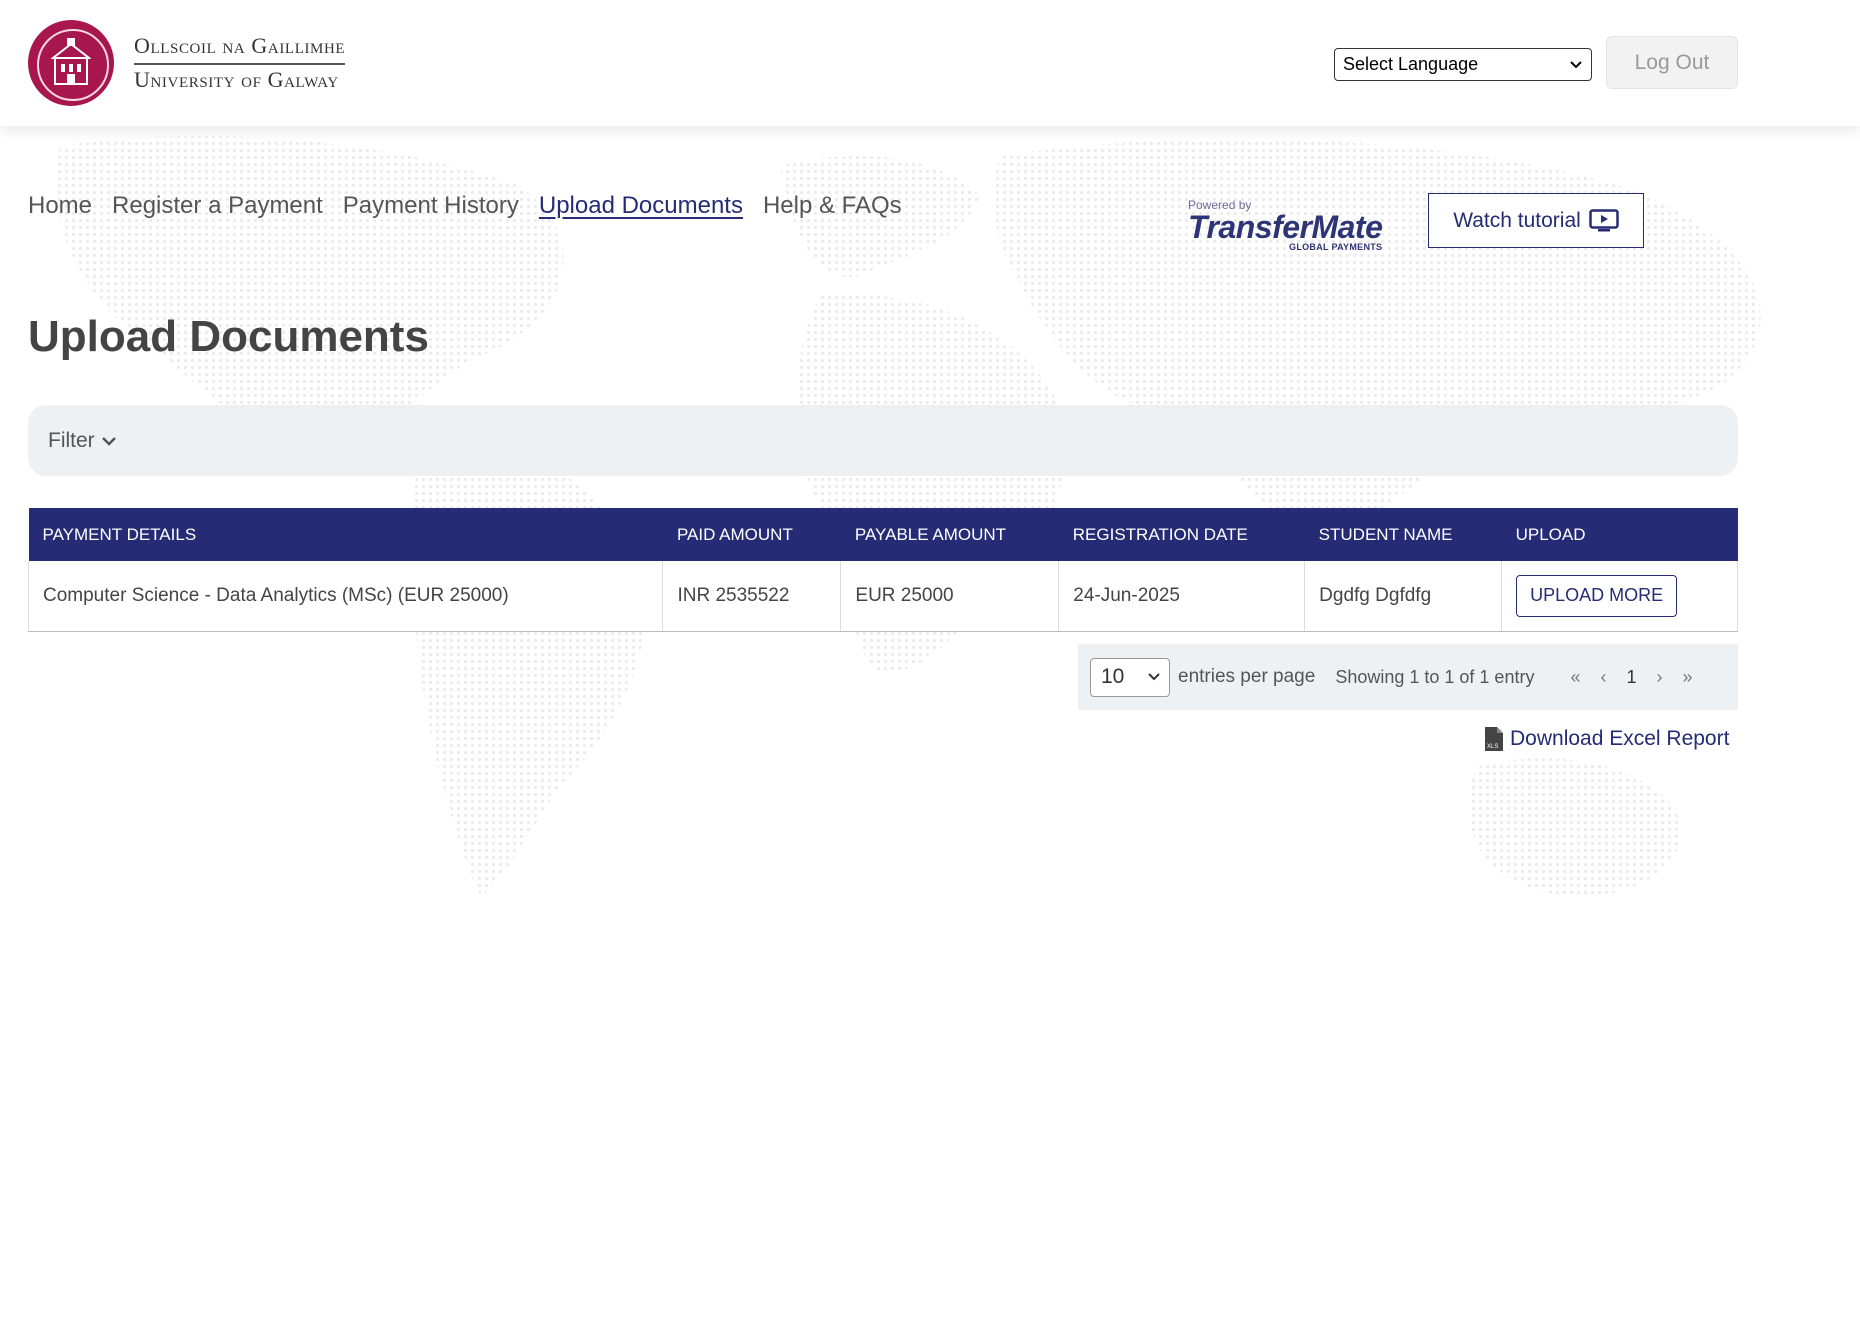 Image resolution: width=1860 pixels, height=1321 pixels. What do you see at coordinates (1575, 677) in the screenshot?
I see `first-page-button: «` at bounding box center [1575, 677].